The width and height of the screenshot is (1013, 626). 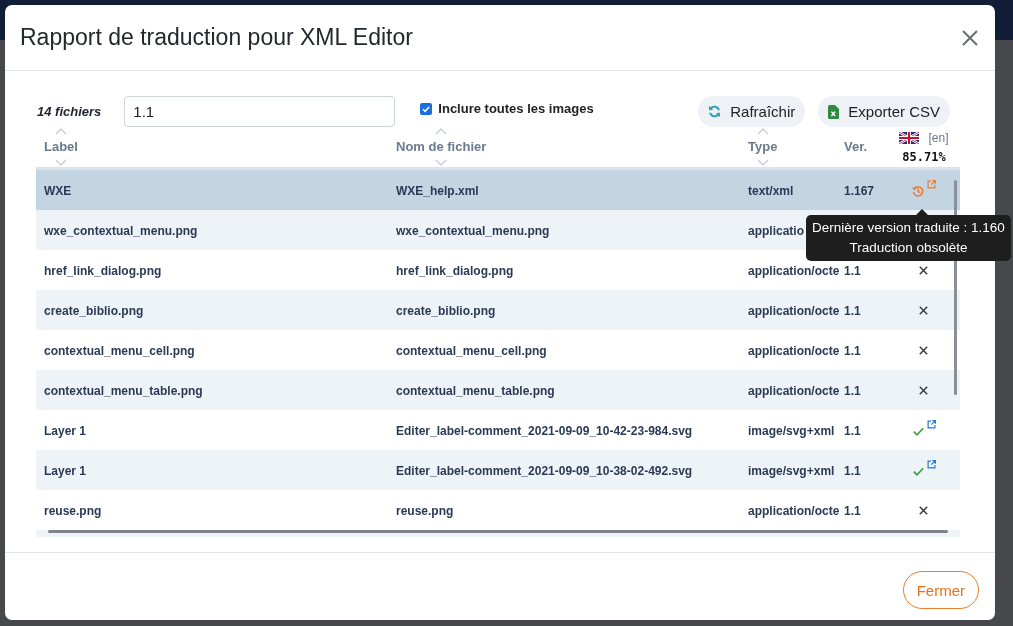 I want to click on table-row: WXE WXE_help.xml text/xml 1.167, so click(x=498, y=190).